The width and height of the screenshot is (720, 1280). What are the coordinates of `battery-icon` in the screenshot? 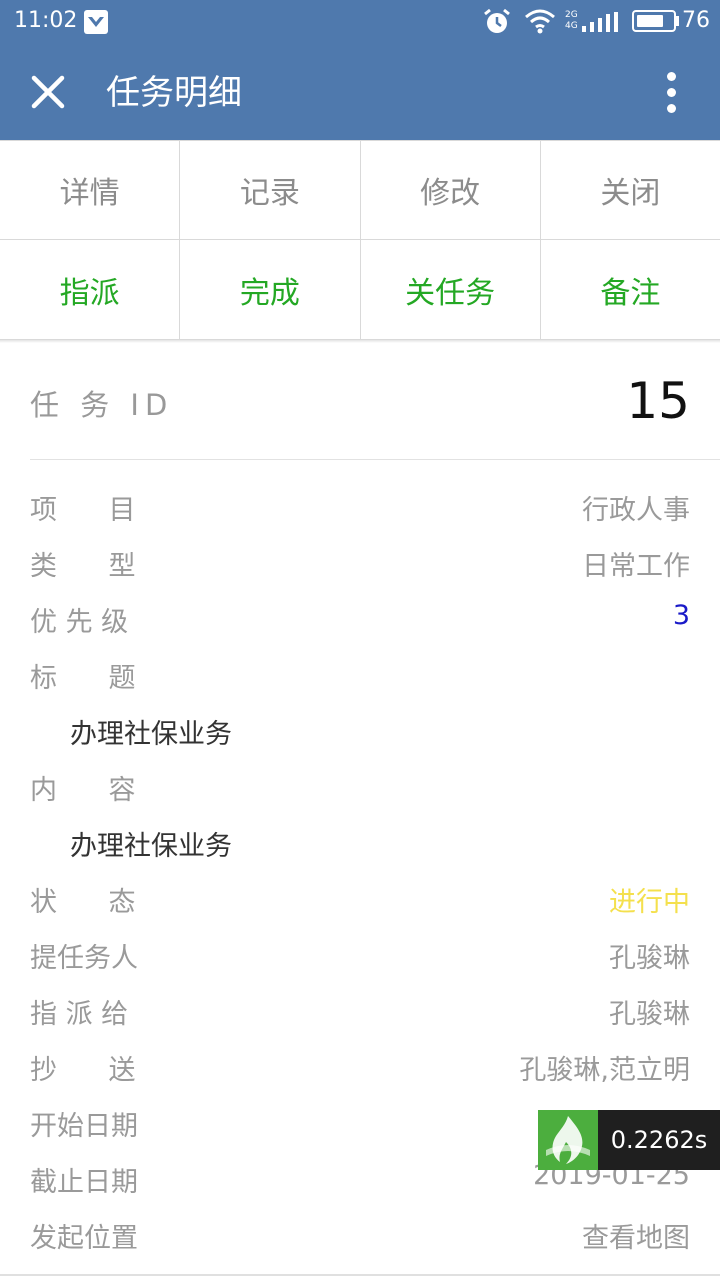 It's located at (654, 21).